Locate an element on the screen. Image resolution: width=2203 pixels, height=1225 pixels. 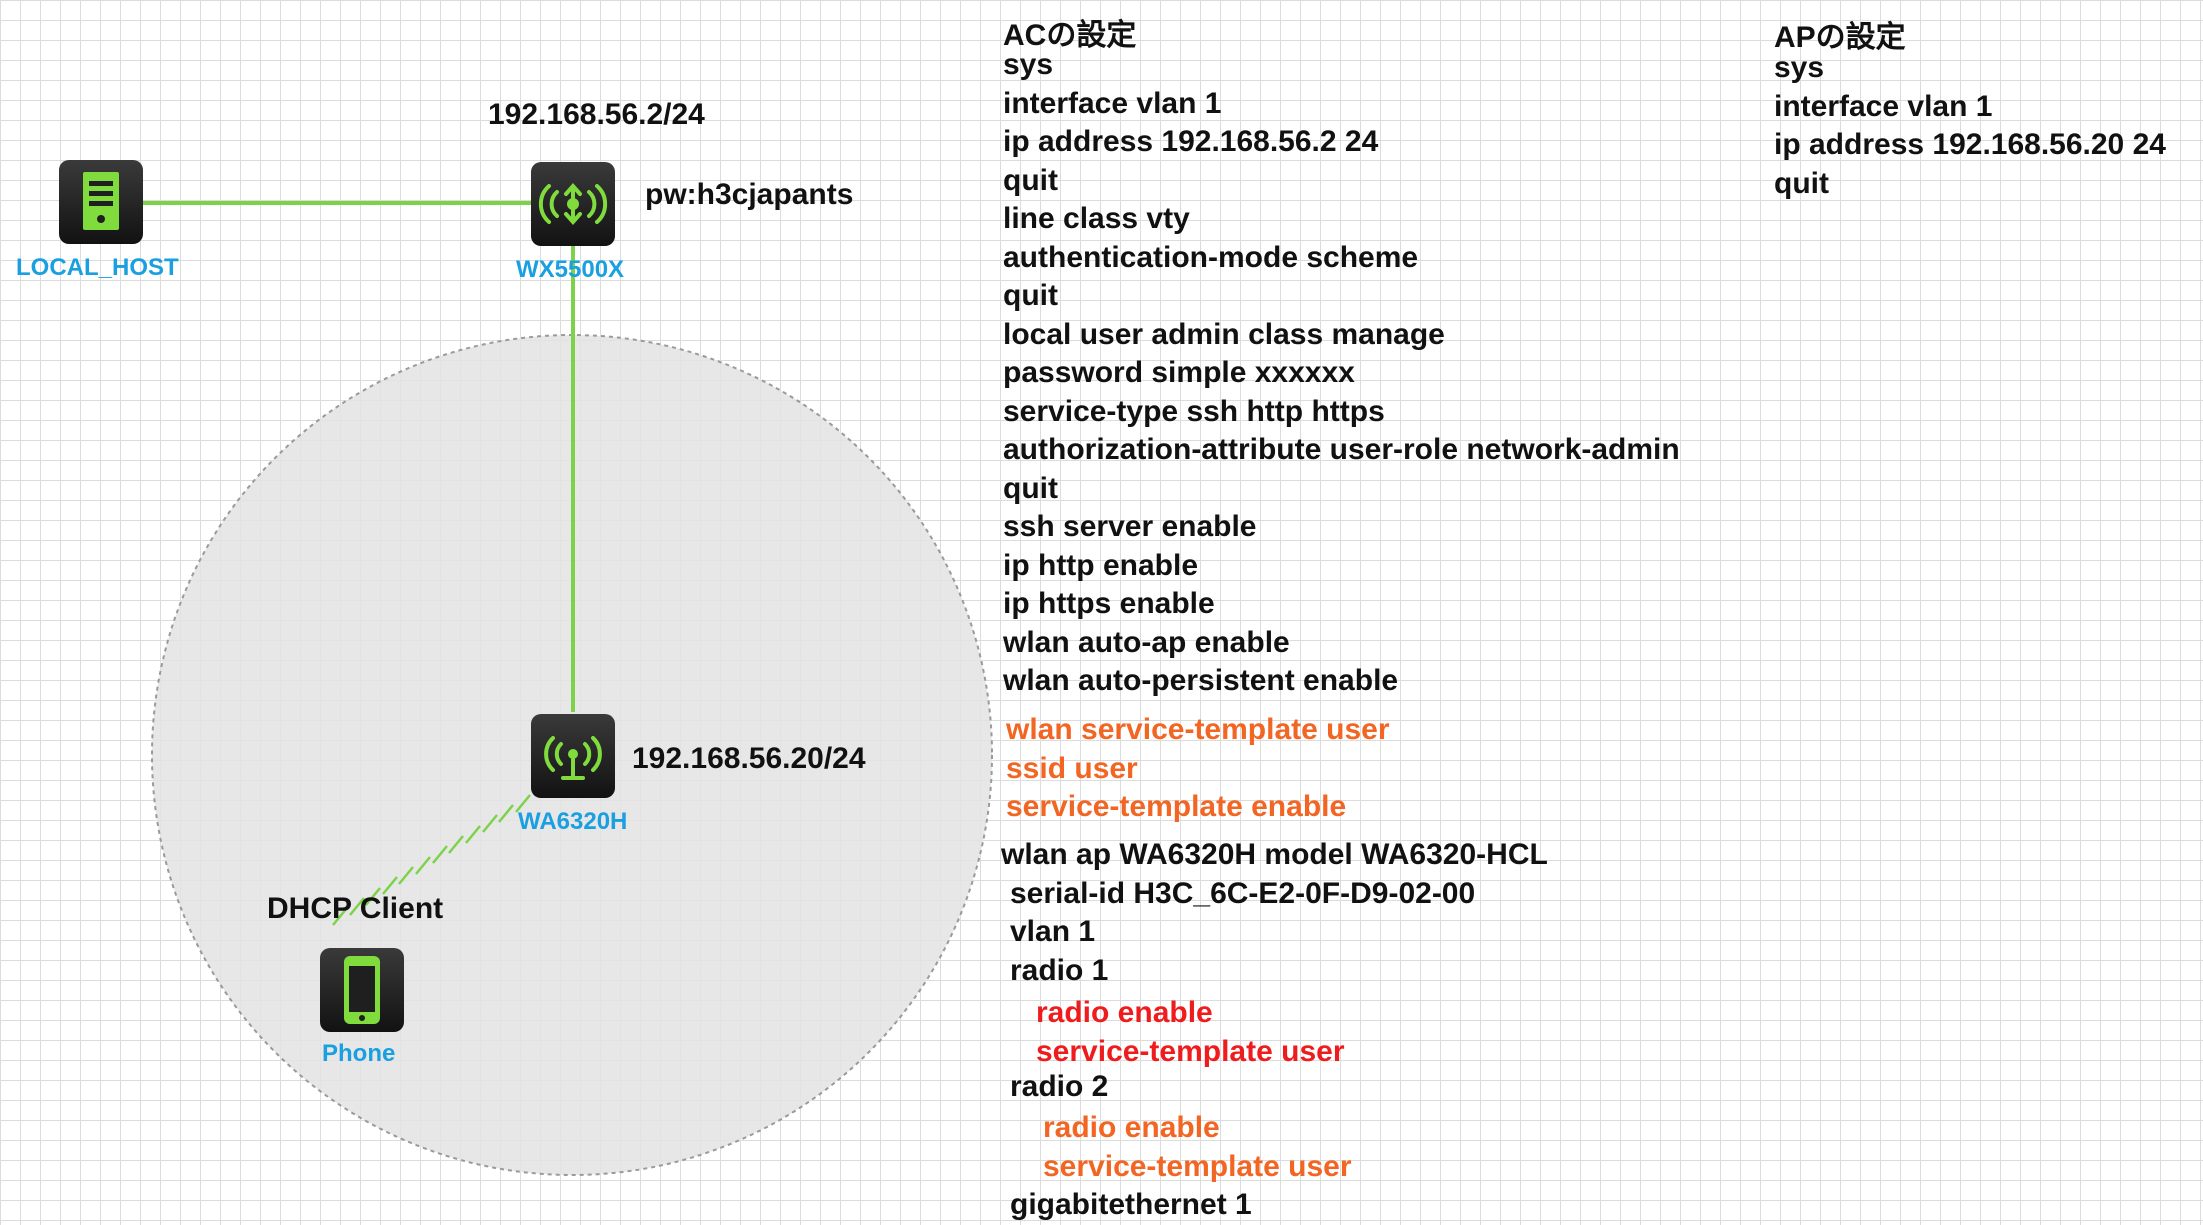
wa-ip-label: 192.168.56.20/24 is located at coordinates (749, 758).